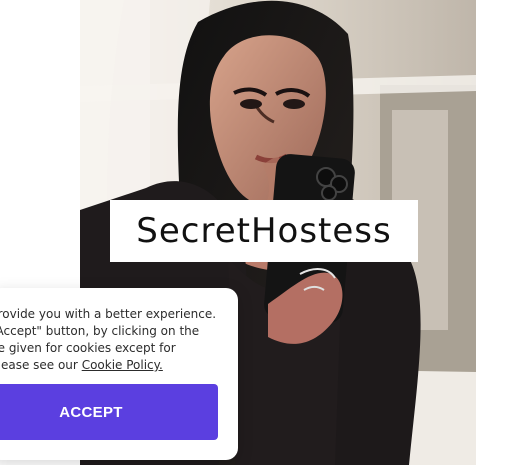 This screenshot has height=465, width=528. Describe the element at coordinates (88, 348) in the screenshot. I see `cookie-line-3: be given for cookies except for` at that location.